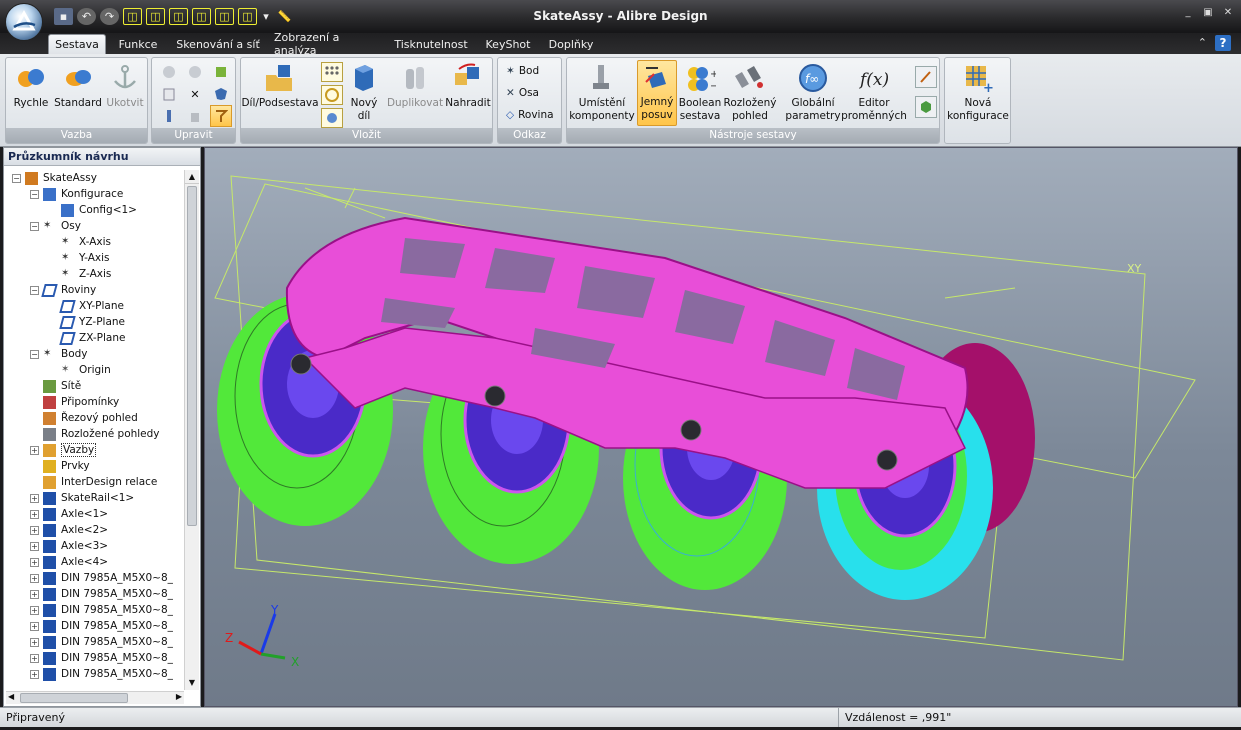 The image size is (1241, 730). I want to click on tree-node: + Axle<2>, so click(69, 530).